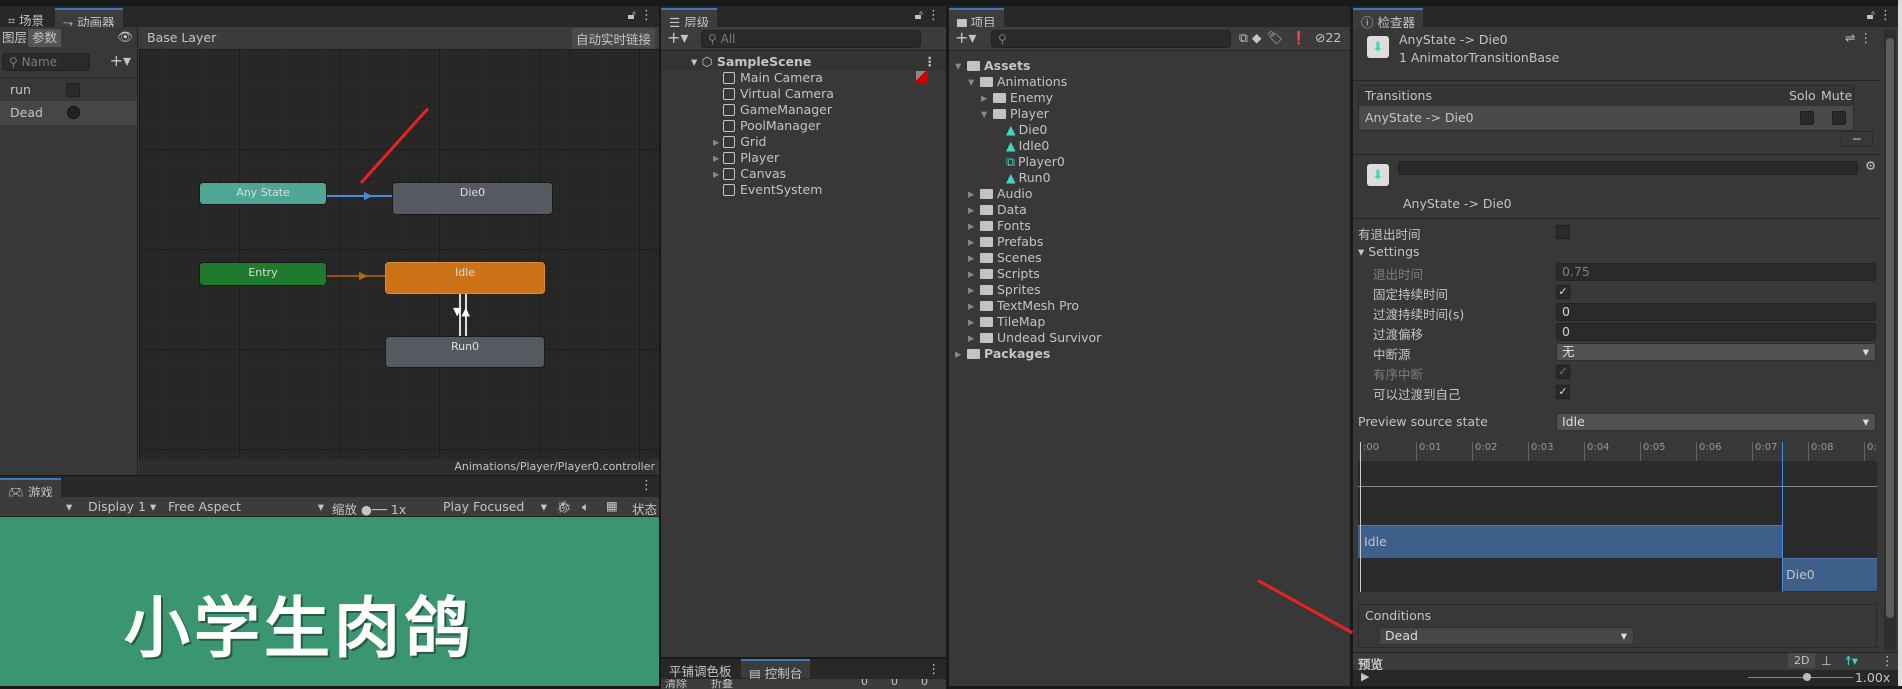 The width and height of the screenshot is (1902, 689). Describe the element at coordinates (125, 37) in the screenshot. I see `eye-icon: 👁︎` at that location.